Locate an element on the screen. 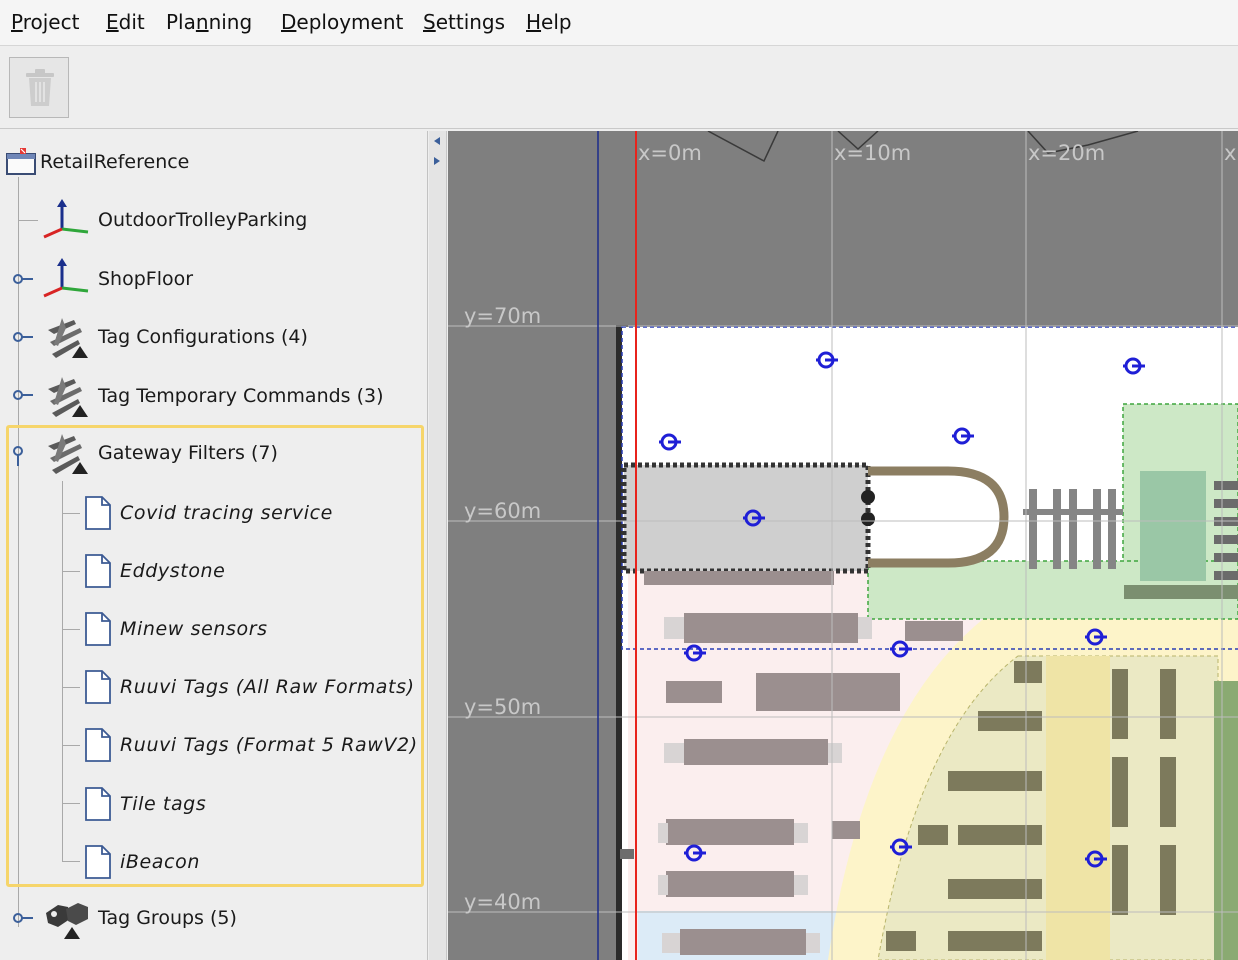  tree-leaf-ruuvi-all-raw: Ruuvi Tags (All Raw Formats) is located at coordinates (248, 687).